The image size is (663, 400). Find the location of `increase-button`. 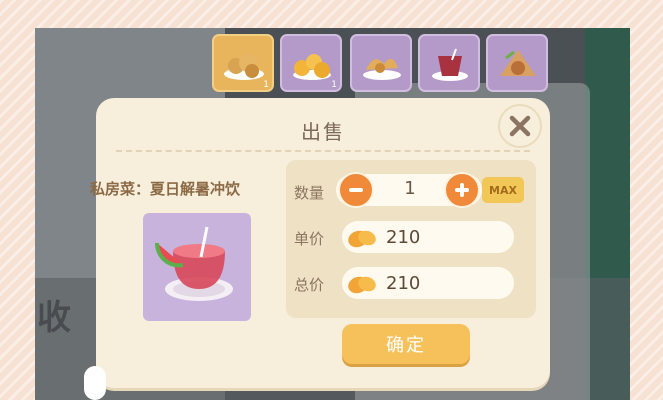

increase-button is located at coordinates (462, 190).